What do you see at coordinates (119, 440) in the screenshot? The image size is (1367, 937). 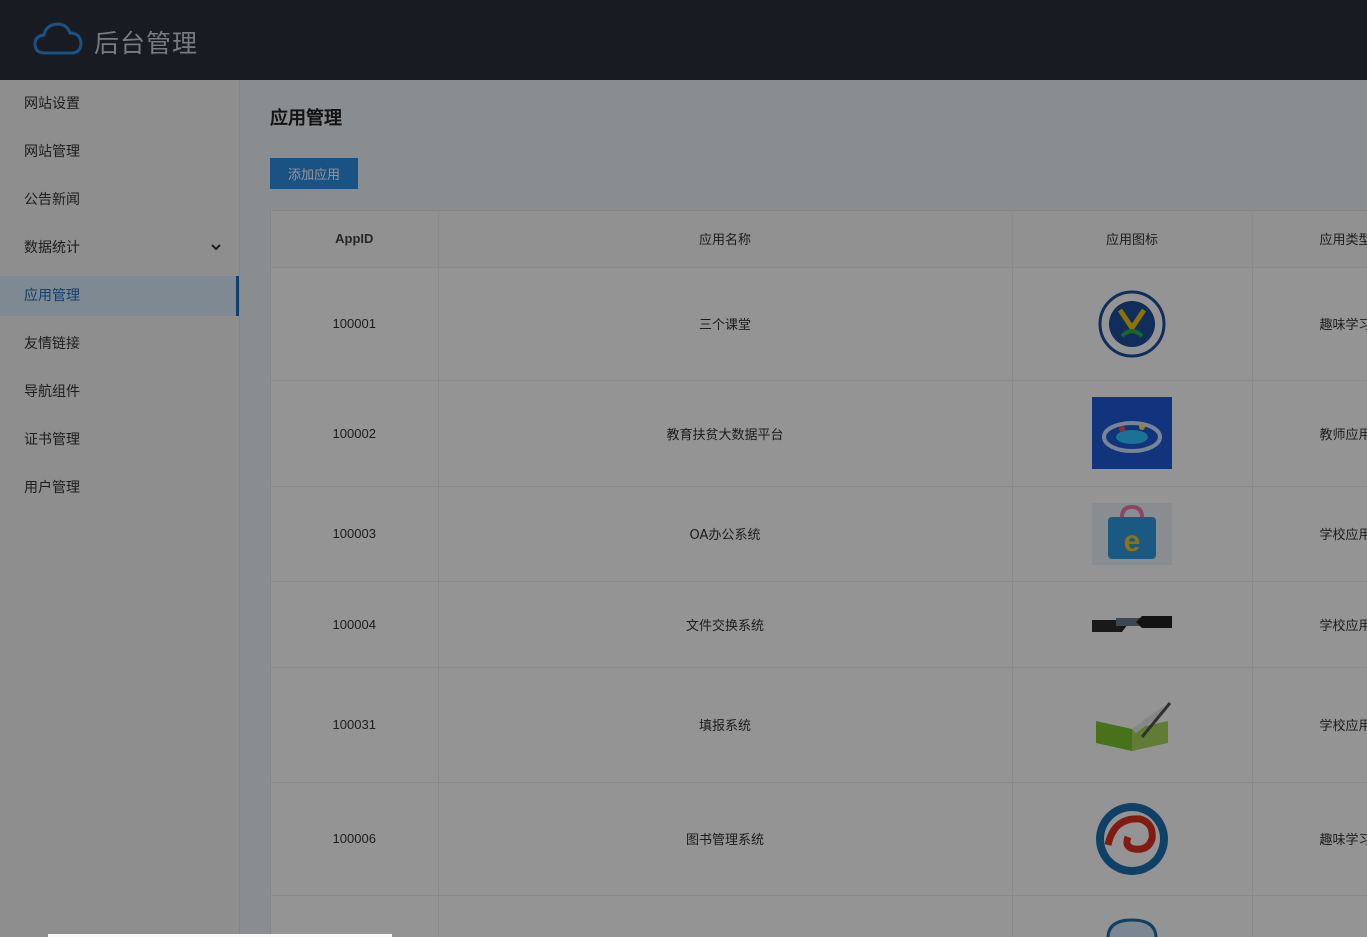 I see `sidebar-item-certificates: 证书管理` at bounding box center [119, 440].